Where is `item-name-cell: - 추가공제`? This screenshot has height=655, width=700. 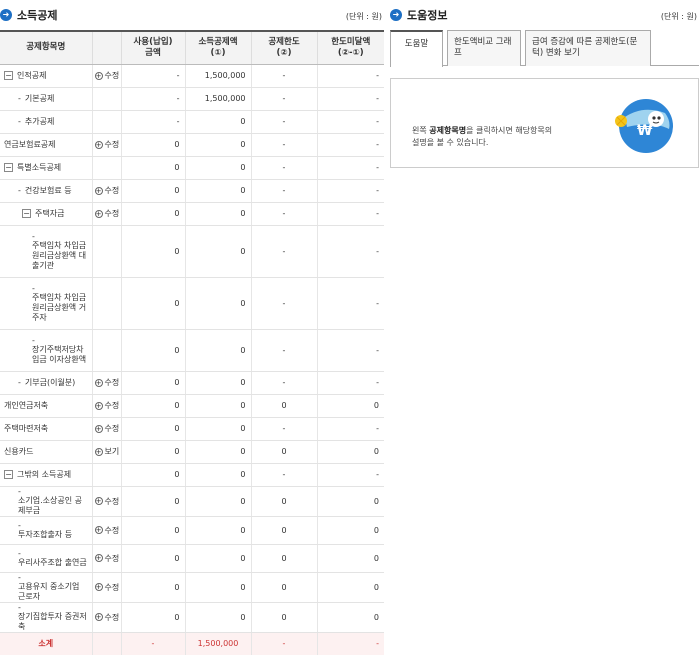
item-name-cell: - 추가공제 is located at coordinates (46, 122).